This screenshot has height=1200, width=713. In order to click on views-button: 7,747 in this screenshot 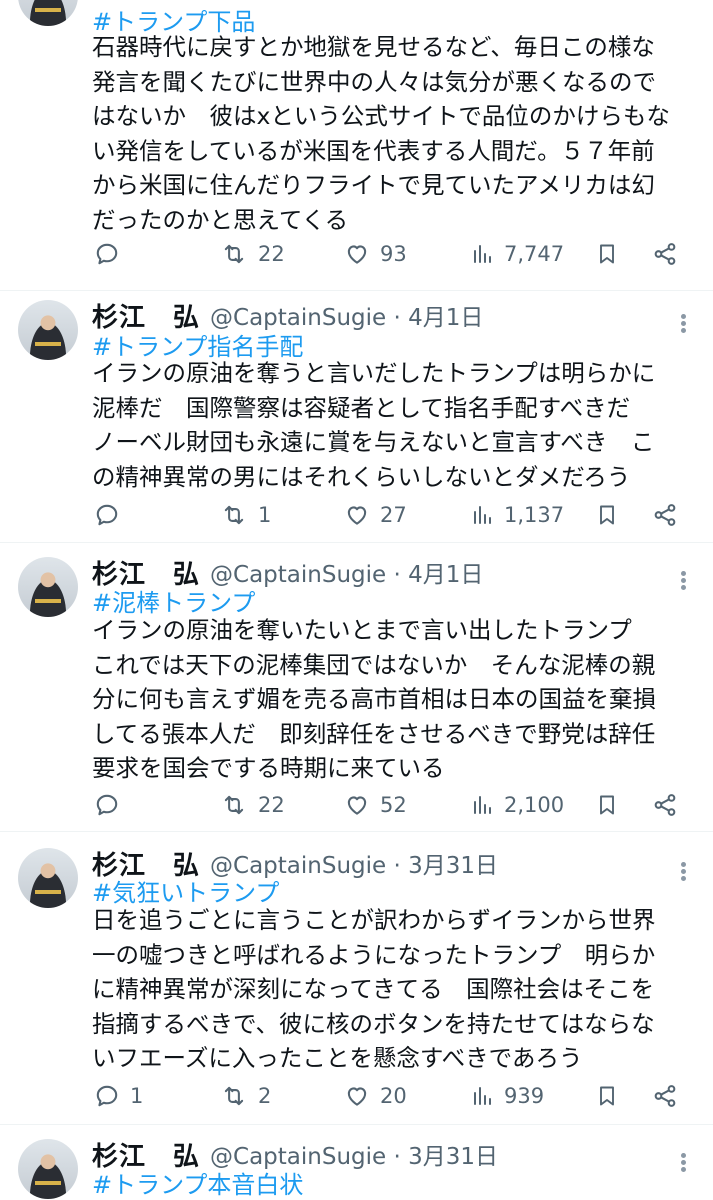, I will do `click(517, 254)`.